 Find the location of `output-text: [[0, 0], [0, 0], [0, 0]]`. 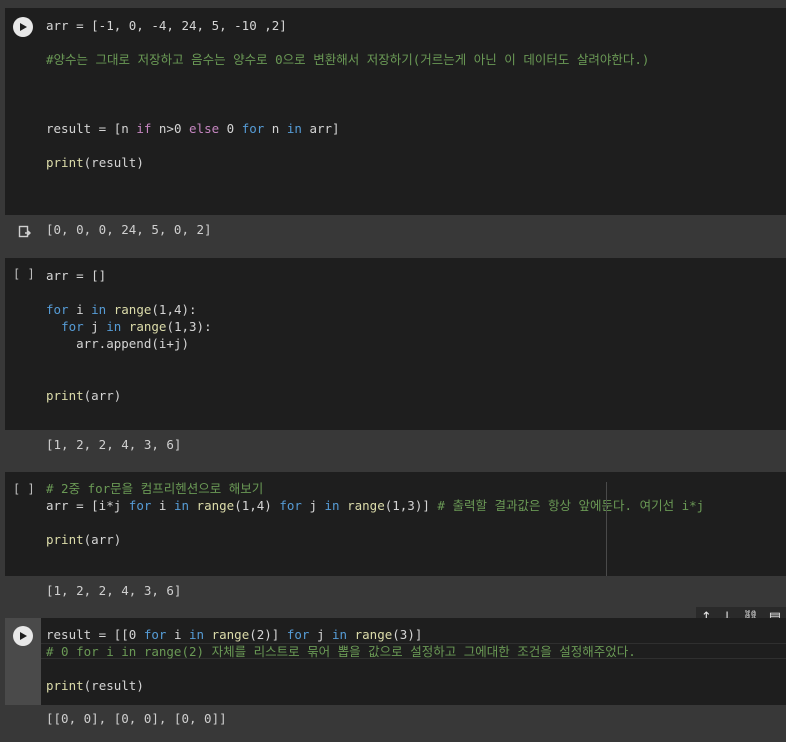

output-text: [[0, 0], [0, 0], [0, 0]] is located at coordinates (136, 718).